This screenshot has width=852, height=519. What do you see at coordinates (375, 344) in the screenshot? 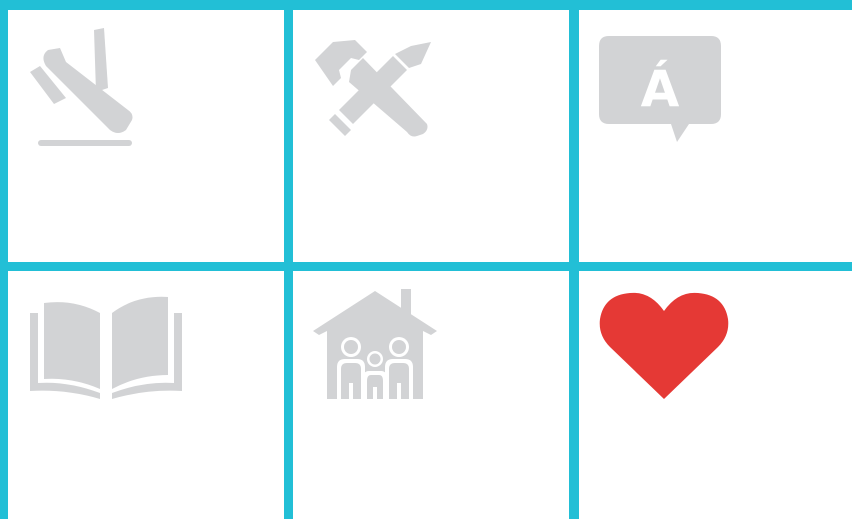
I see `family-house-icon` at bounding box center [375, 344].